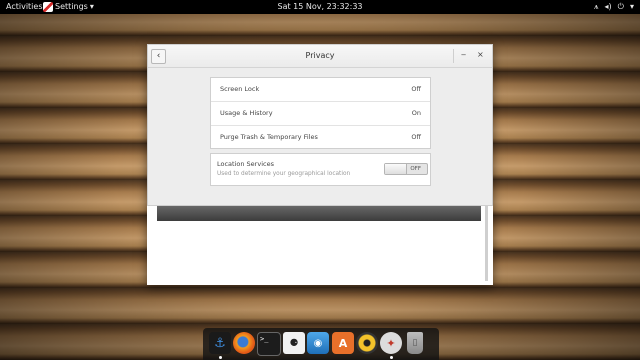 This screenshot has width=640, height=360. I want to click on usage-history-row: Usage & History On, so click(320, 114).